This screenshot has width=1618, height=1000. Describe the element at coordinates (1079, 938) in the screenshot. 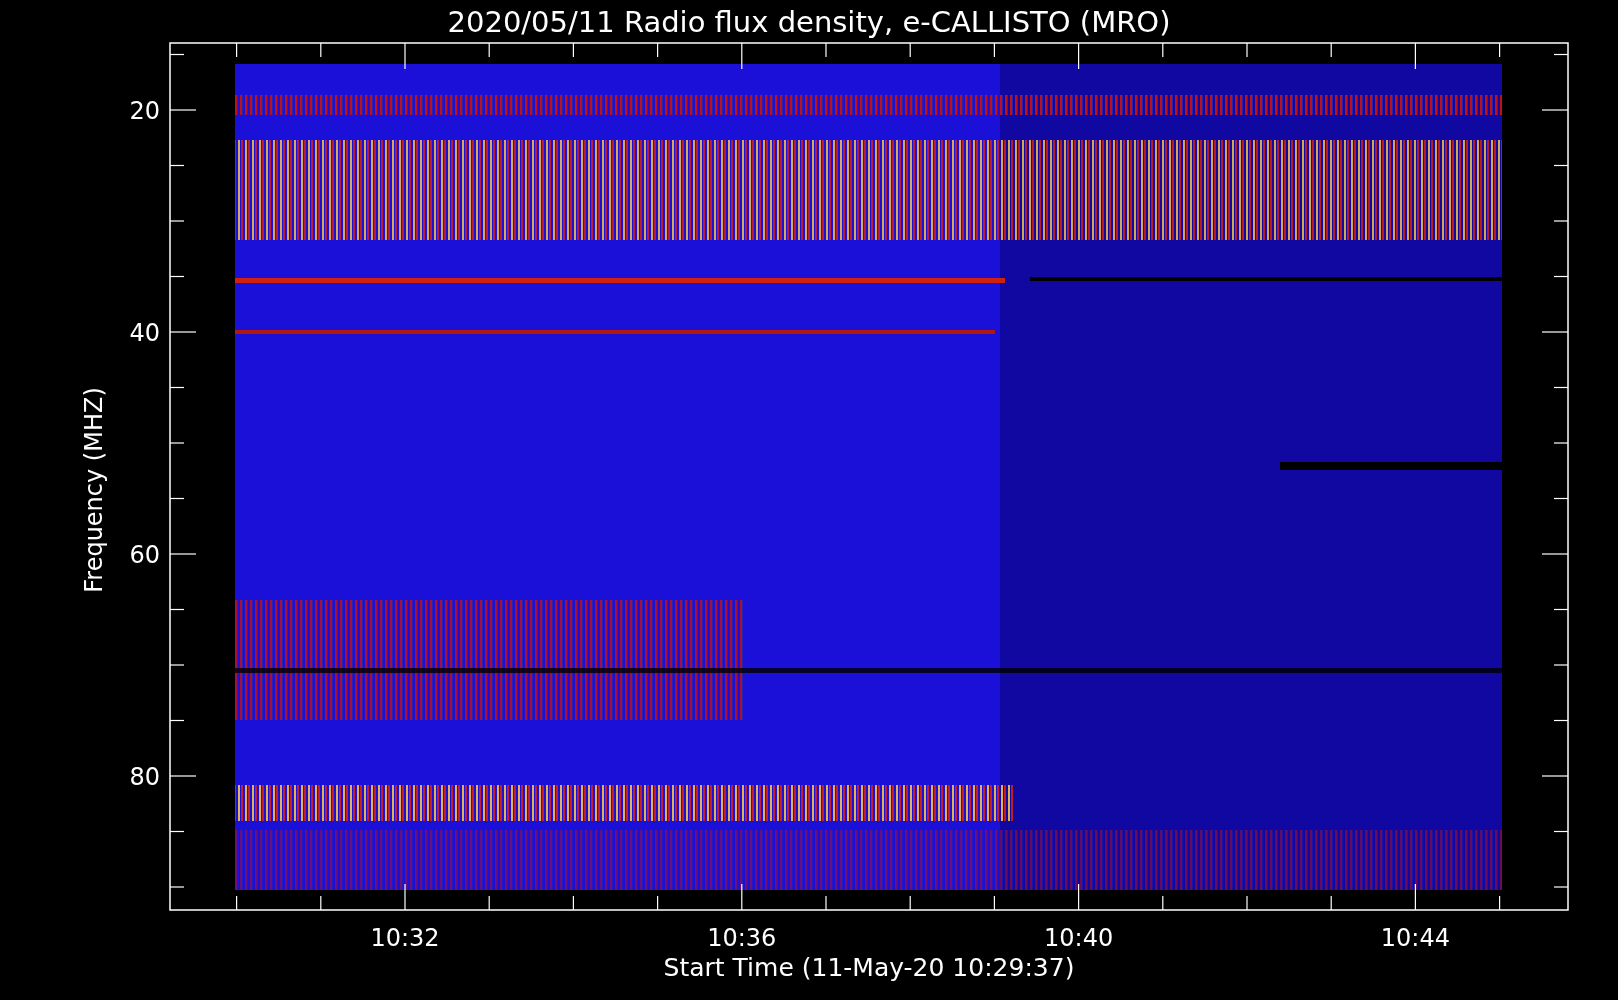

I see `x-tick-label: 10:40` at that location.